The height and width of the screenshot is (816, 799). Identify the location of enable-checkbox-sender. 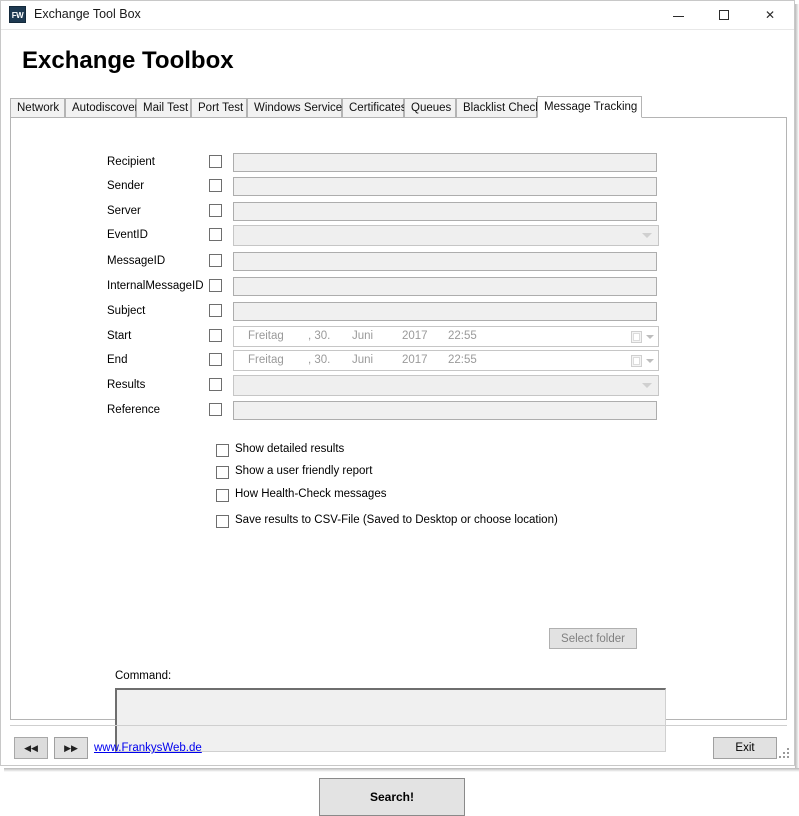
(215, 185).